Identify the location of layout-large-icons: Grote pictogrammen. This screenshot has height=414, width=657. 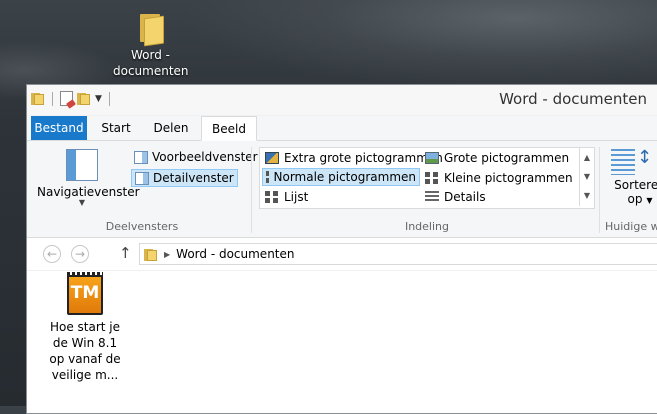
(497, 158).